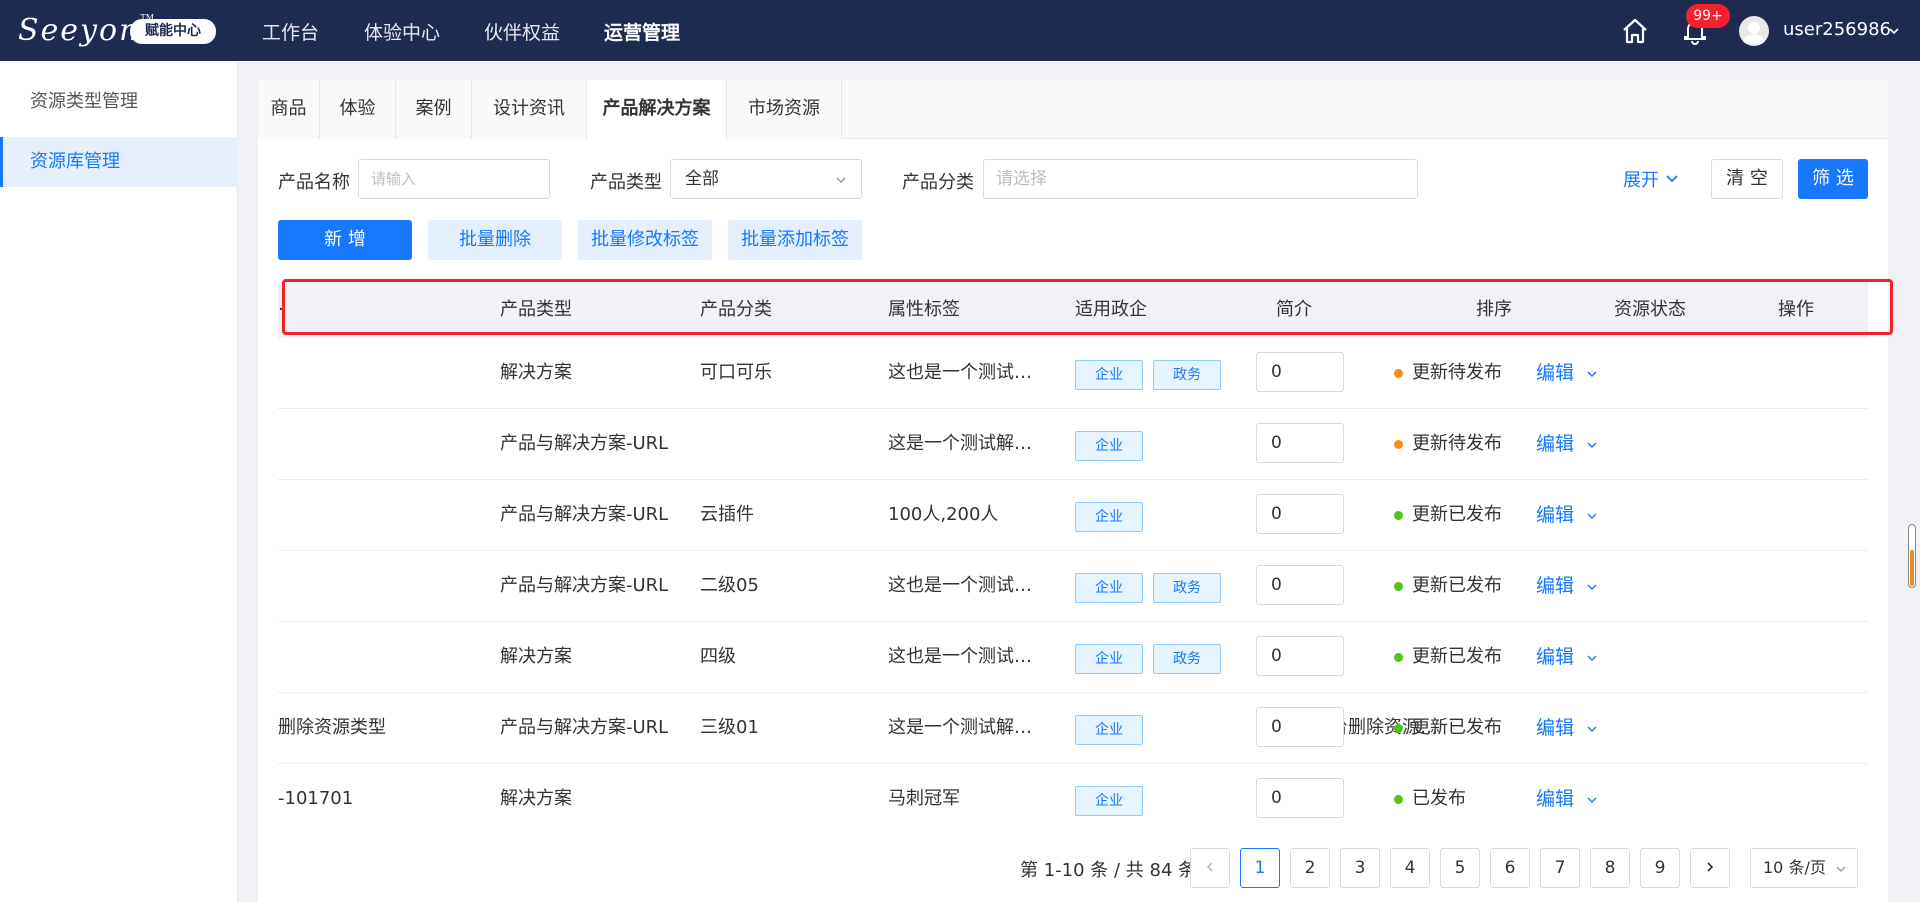  What do you see at coordinates (1460, 868) in the screenshot?
I see `pagination-page-button: 5` at bounding box center [1460, 868].